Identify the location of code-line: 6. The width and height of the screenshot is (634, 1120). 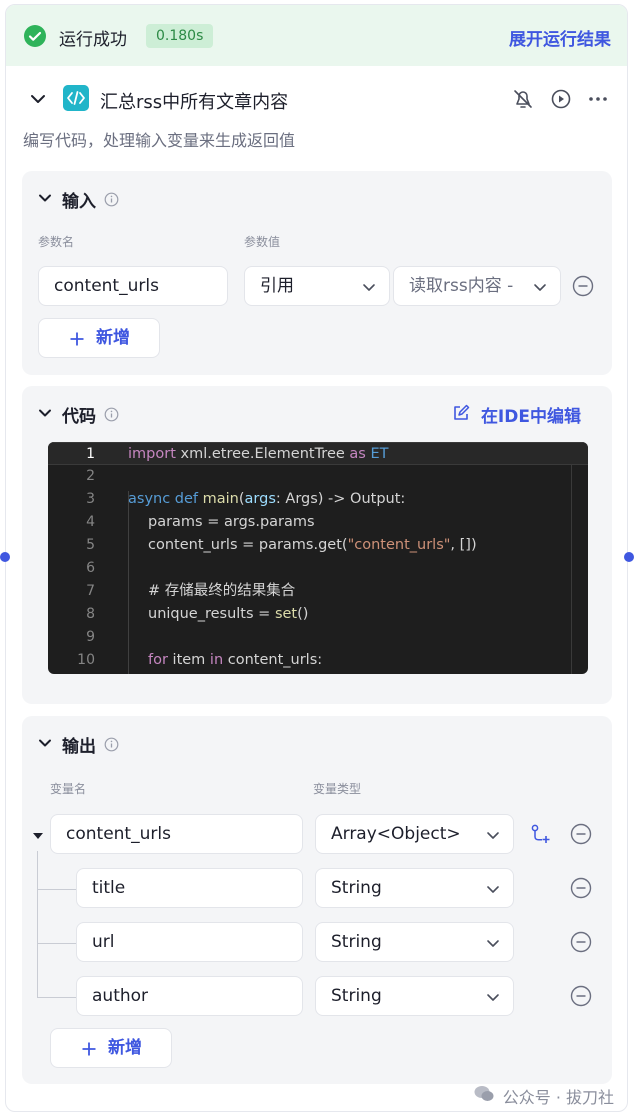
(318, 568).